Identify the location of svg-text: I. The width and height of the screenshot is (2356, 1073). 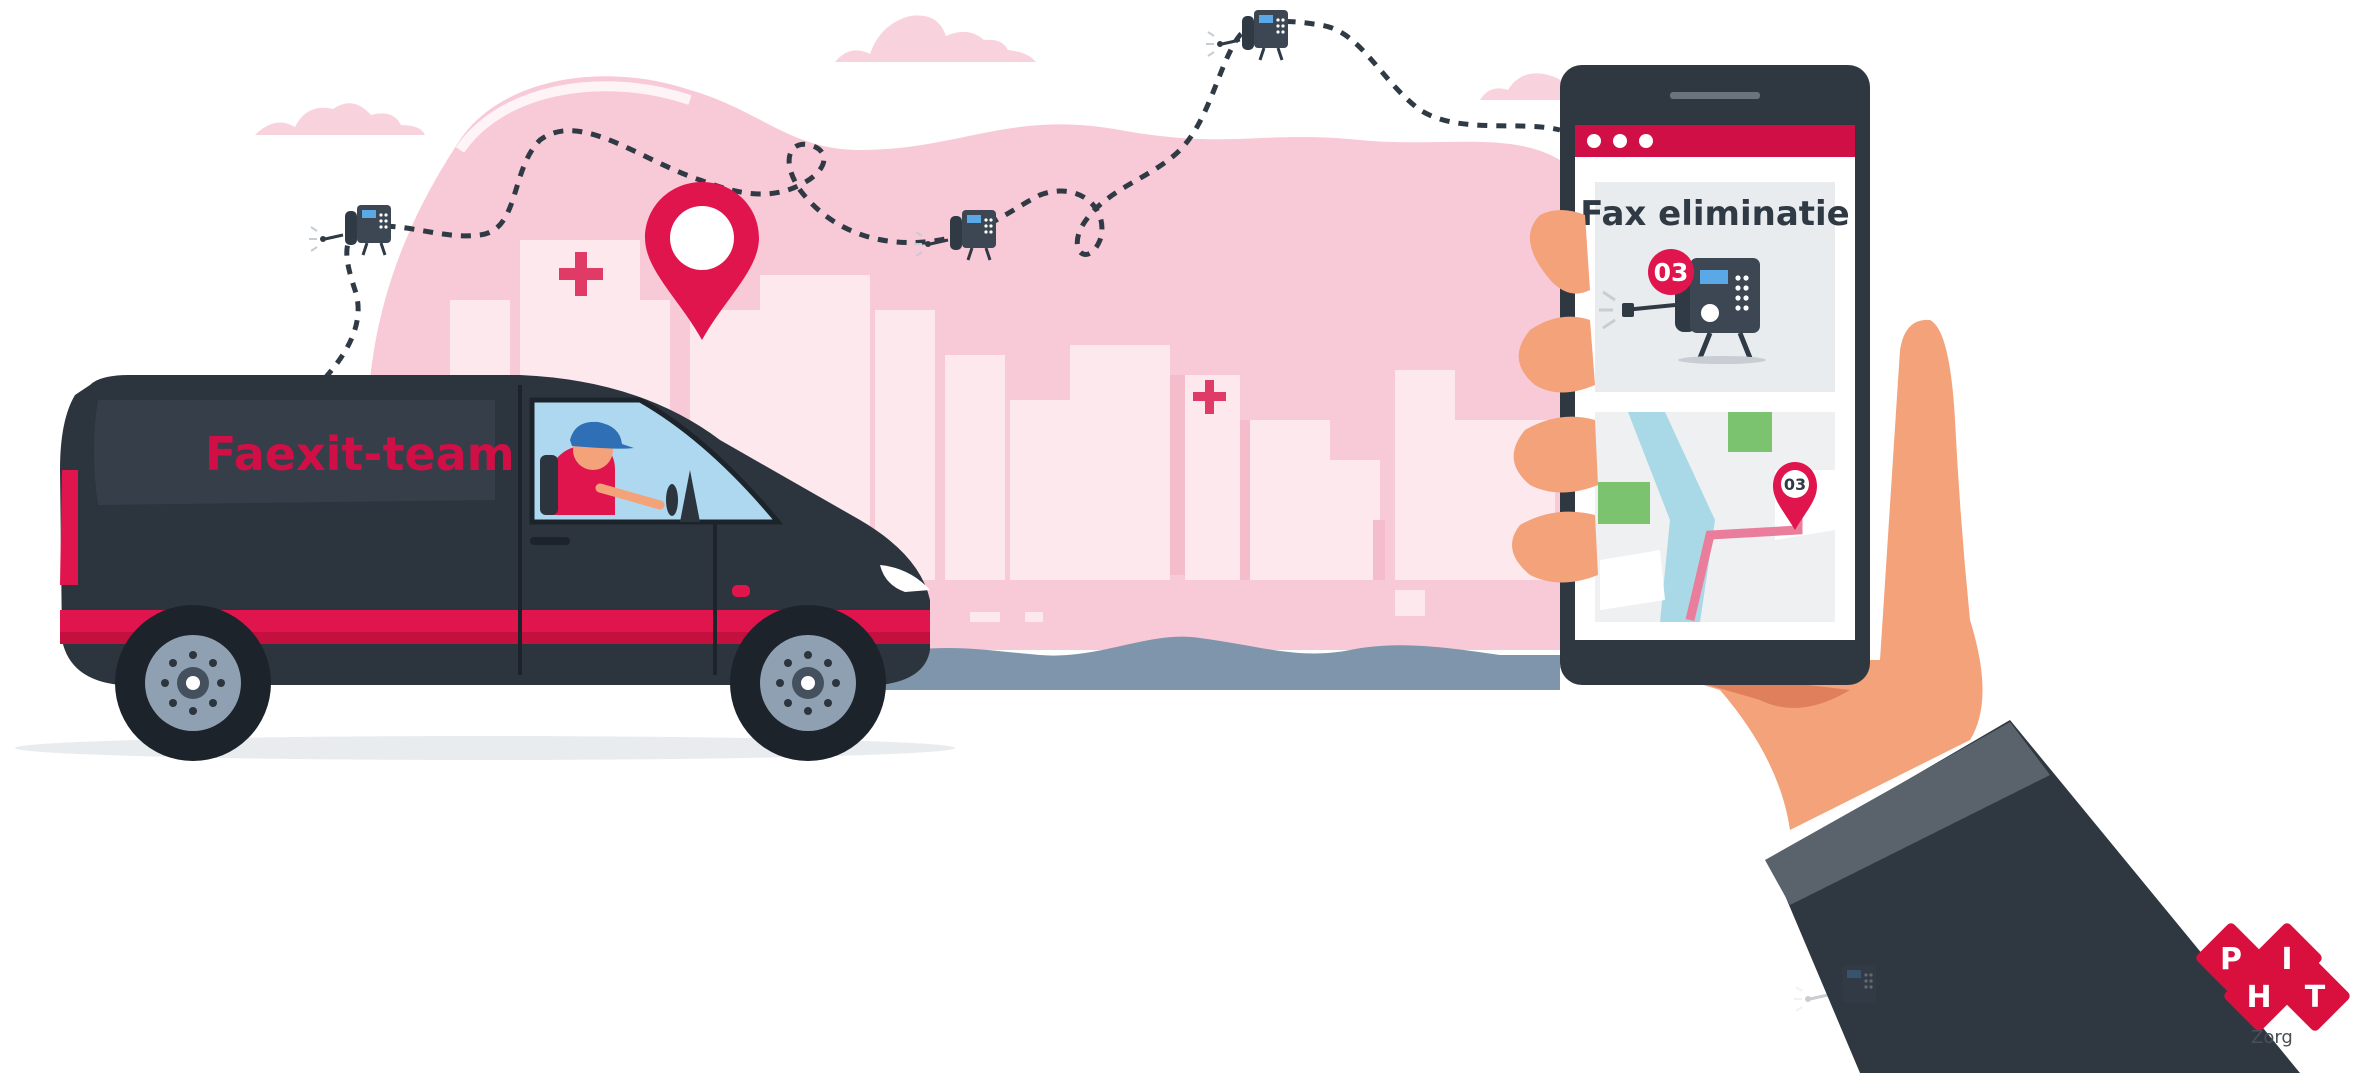
(2286, 959).